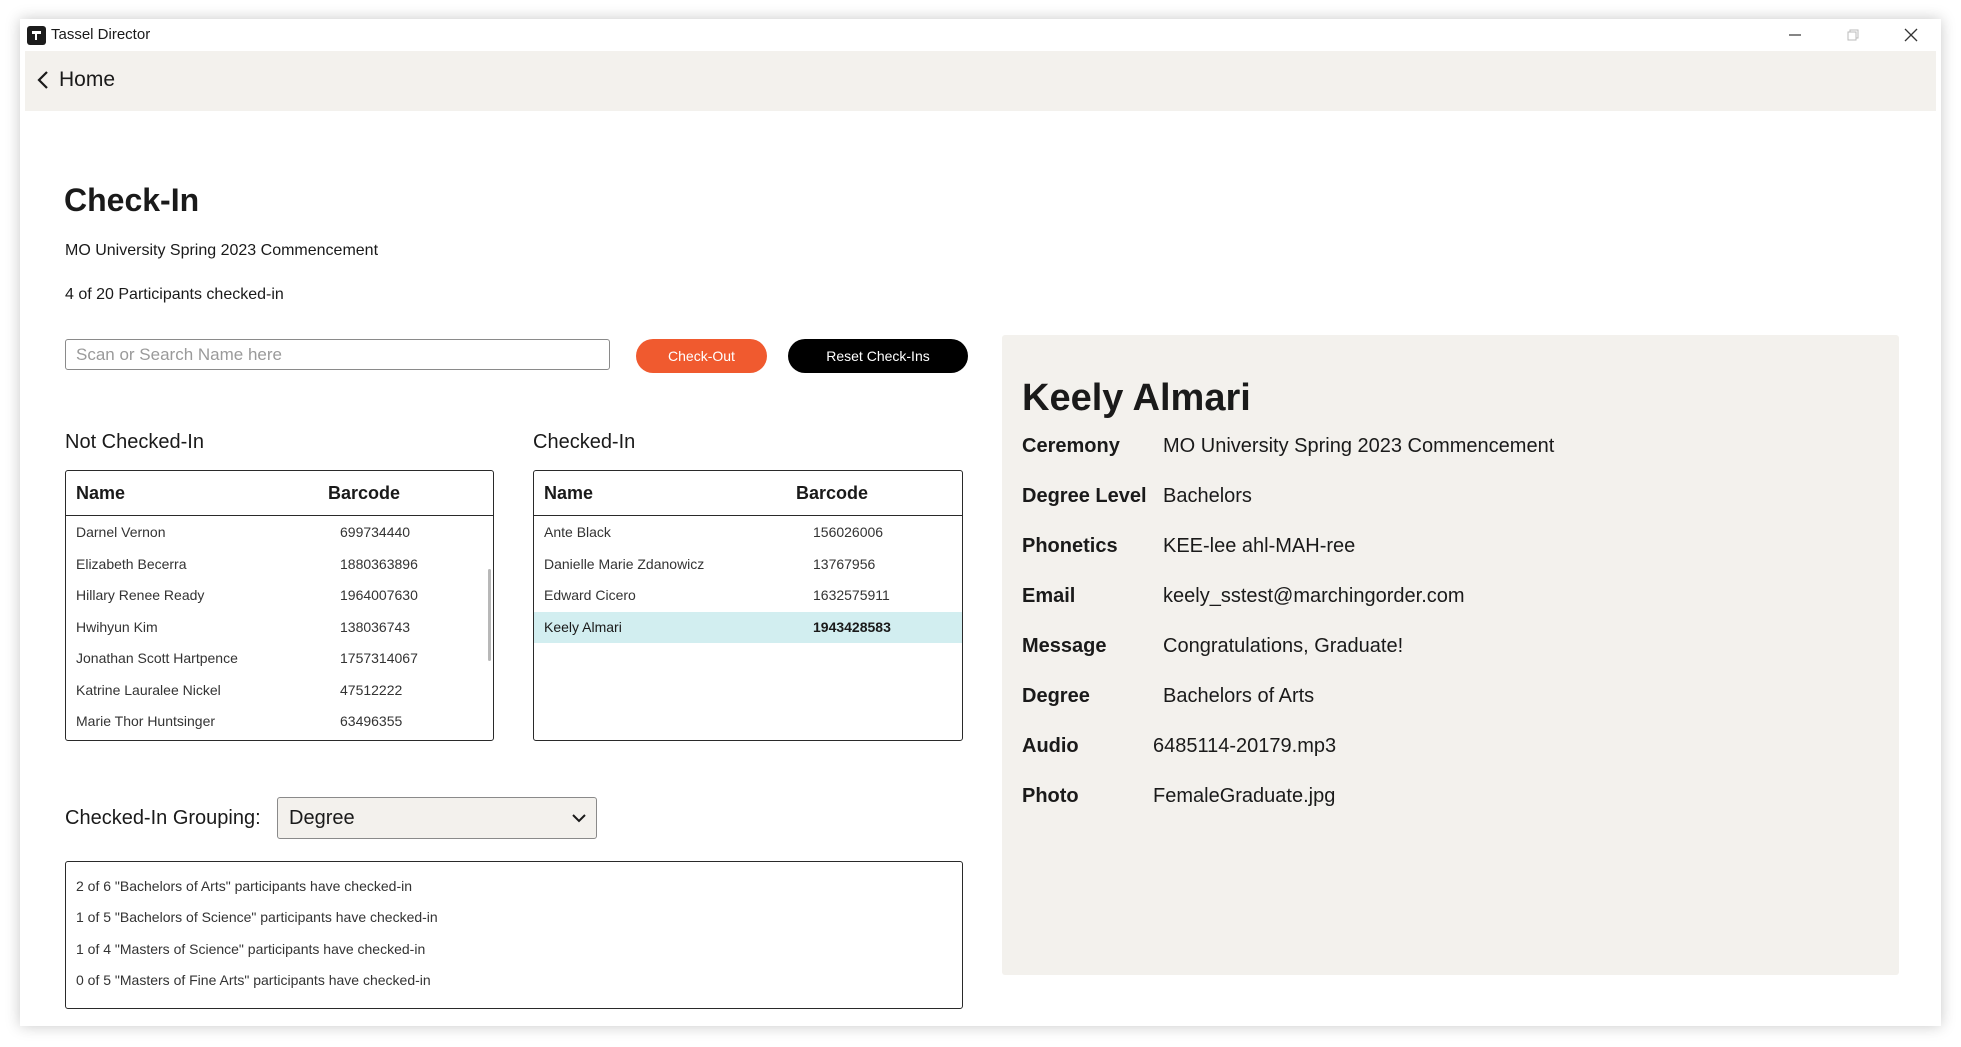  What do you see at coordinates (42, 80) in the screenshot?
I see `chevron-left-icon` at bounding box center [42, 80].